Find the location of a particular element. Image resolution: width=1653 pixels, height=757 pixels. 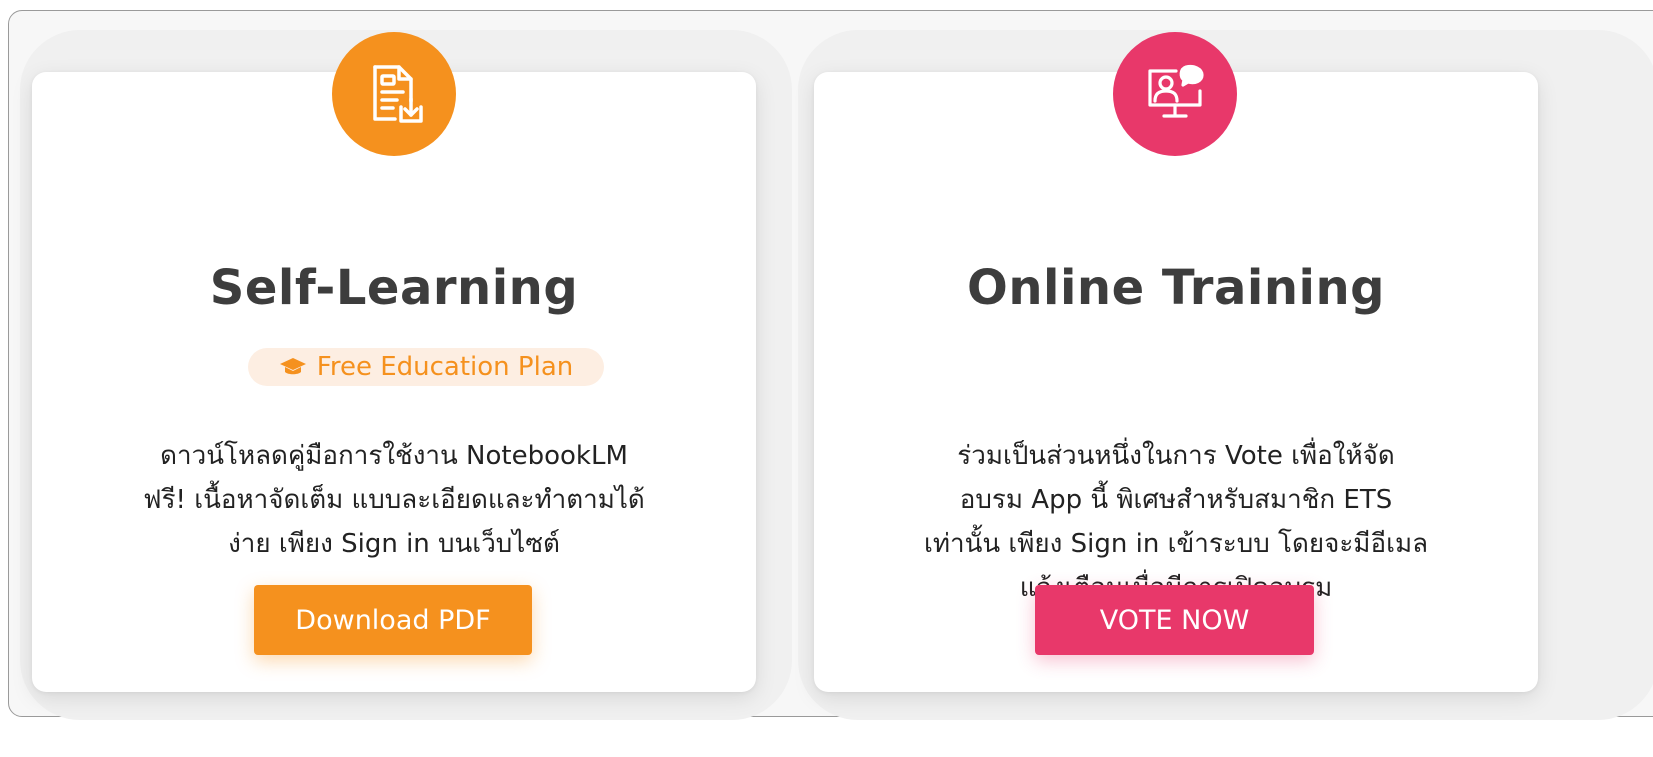

vote-now-button: VOTE NOW is located at coordinates (1174, 620).